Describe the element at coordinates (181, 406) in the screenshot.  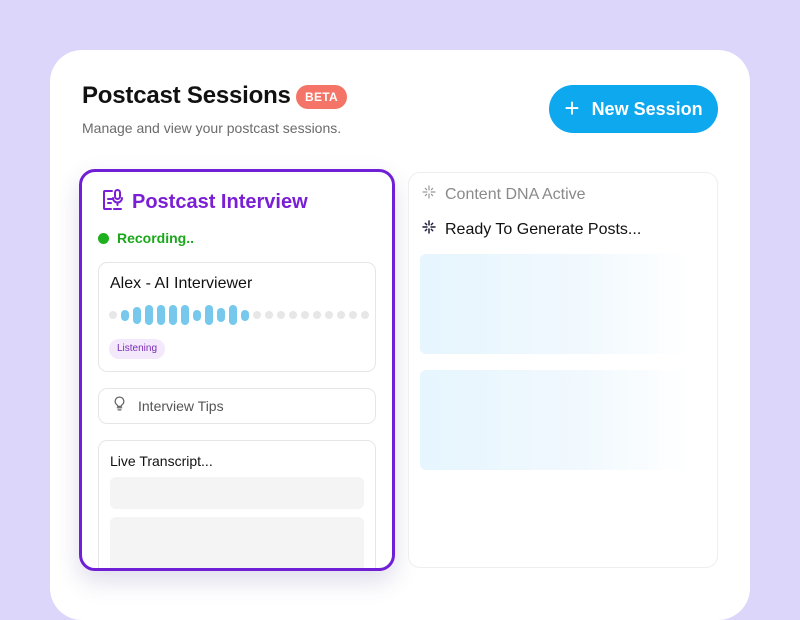
I see `interview-tips-label: Interview Tips` at that location.